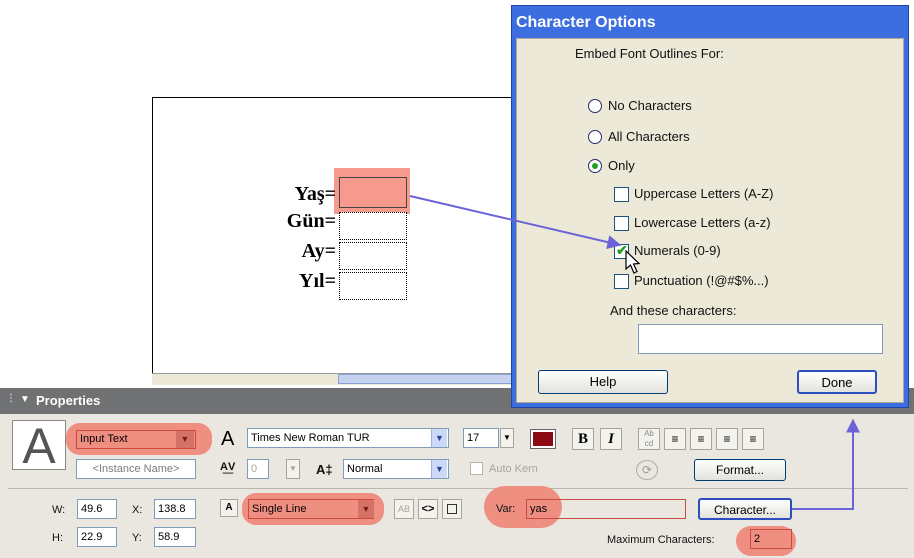 The width and height of the screenshot is (914, 558). I want to click on arrow-yas-to-numerals, so click(515, 222).